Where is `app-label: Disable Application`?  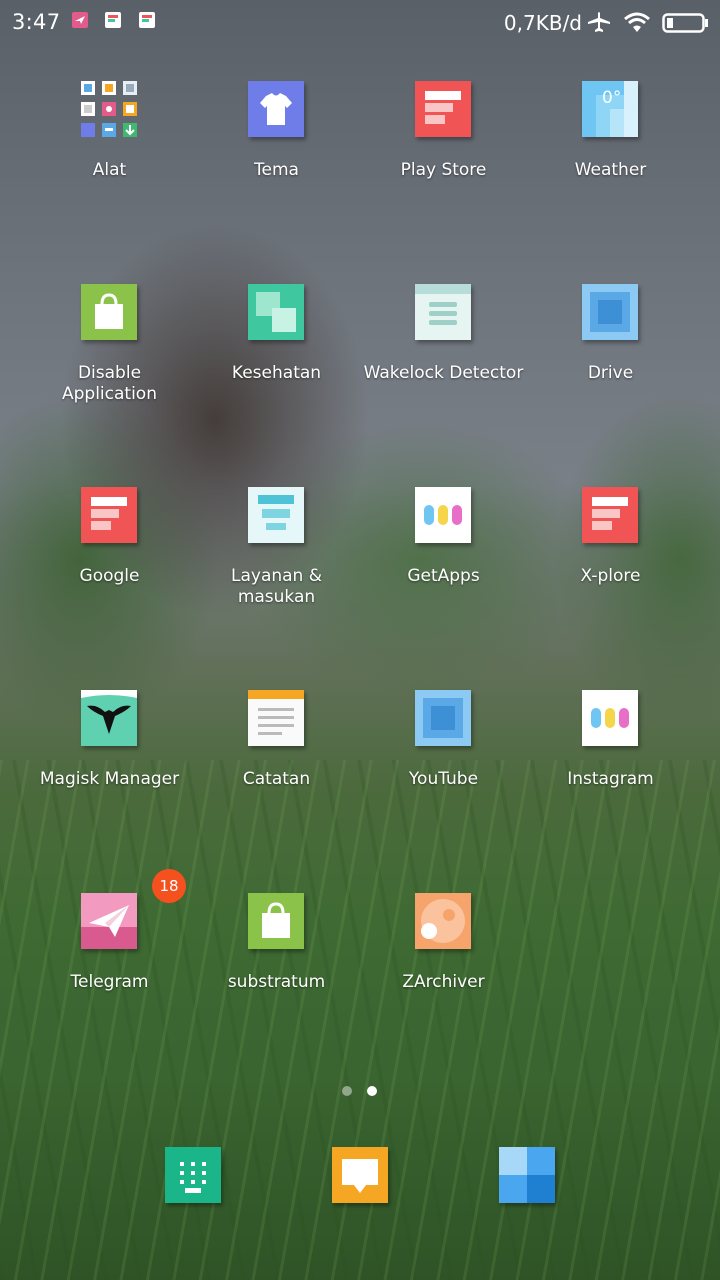
app-label: Disable Application is located at coordinates (109, 383).